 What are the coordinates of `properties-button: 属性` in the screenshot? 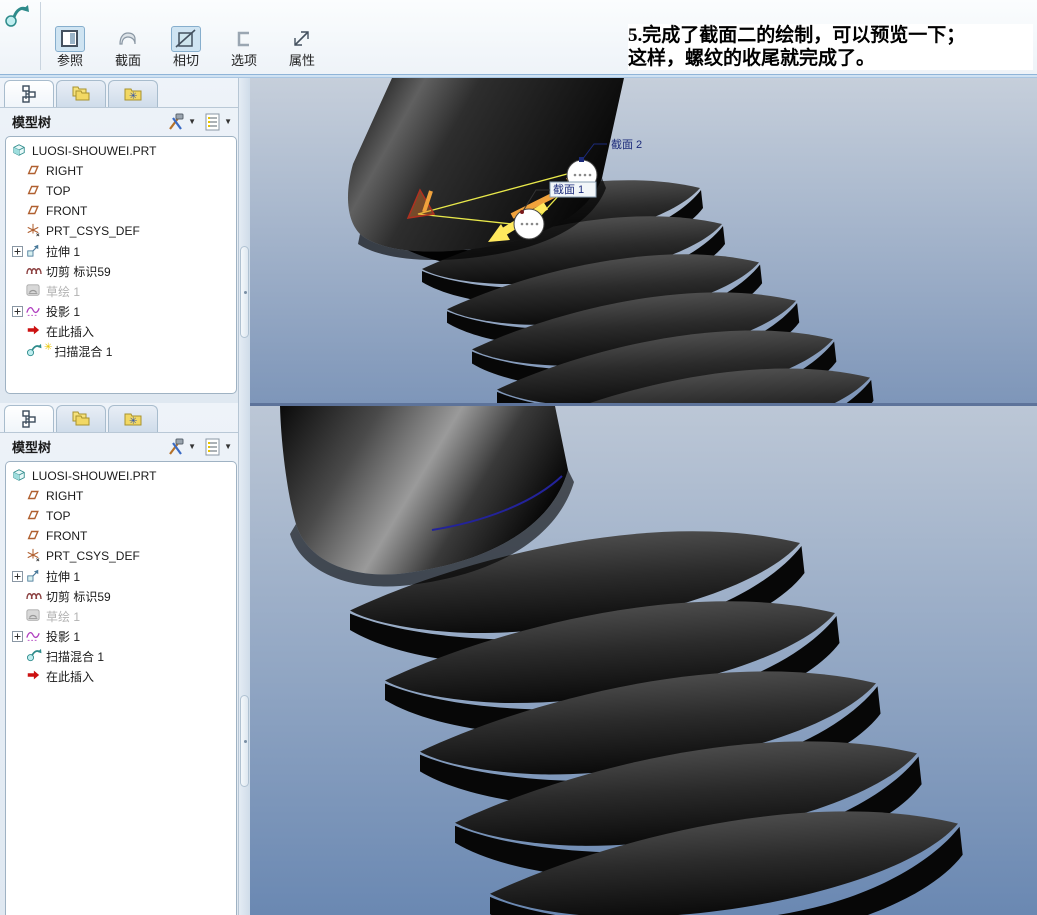 It's located at (302, 47).